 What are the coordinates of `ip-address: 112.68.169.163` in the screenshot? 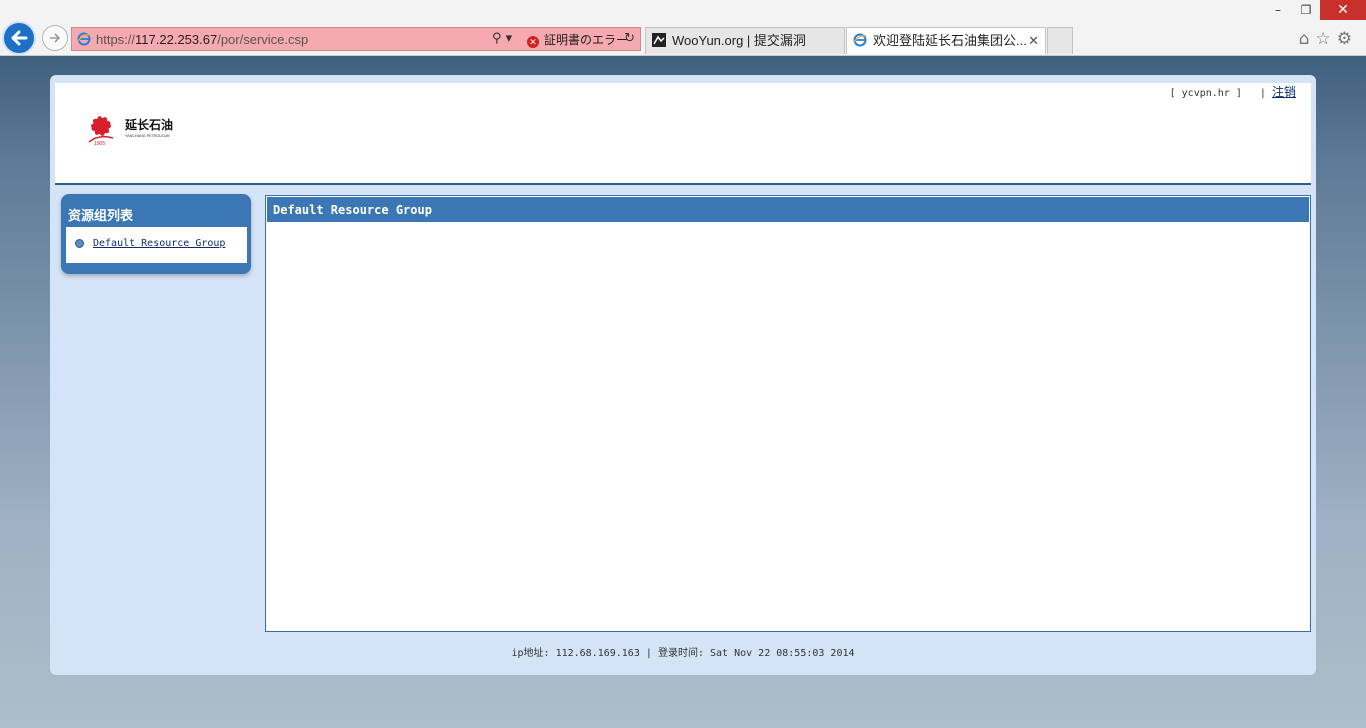 It's located at (597, 653).